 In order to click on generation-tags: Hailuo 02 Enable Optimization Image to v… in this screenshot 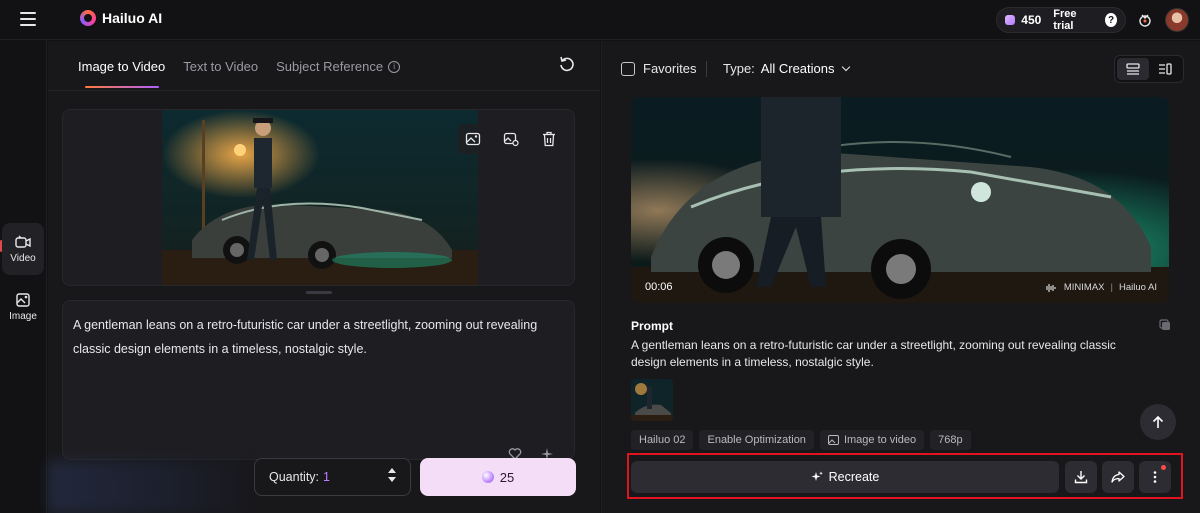, I will do `click(801, 440)`.